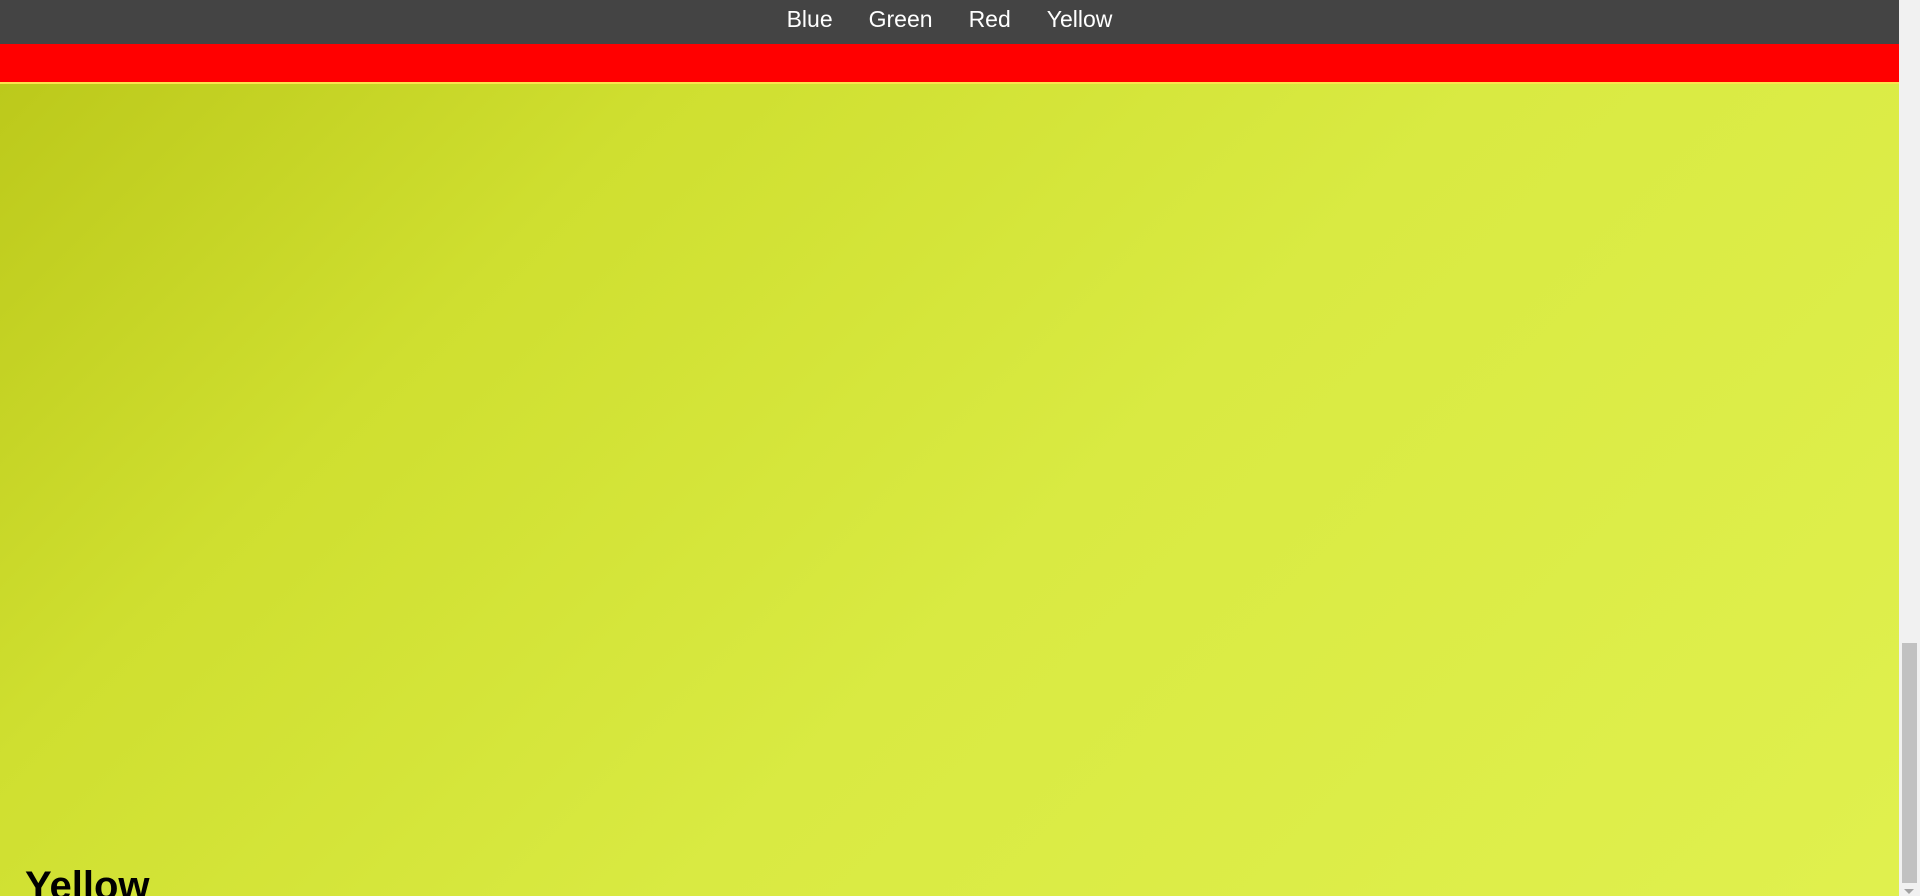 This screenshot has height=896, width=1920. Describe the element at coordinates (990, 19) in the screenshot. I see `nav-link-red: Red` at that location.